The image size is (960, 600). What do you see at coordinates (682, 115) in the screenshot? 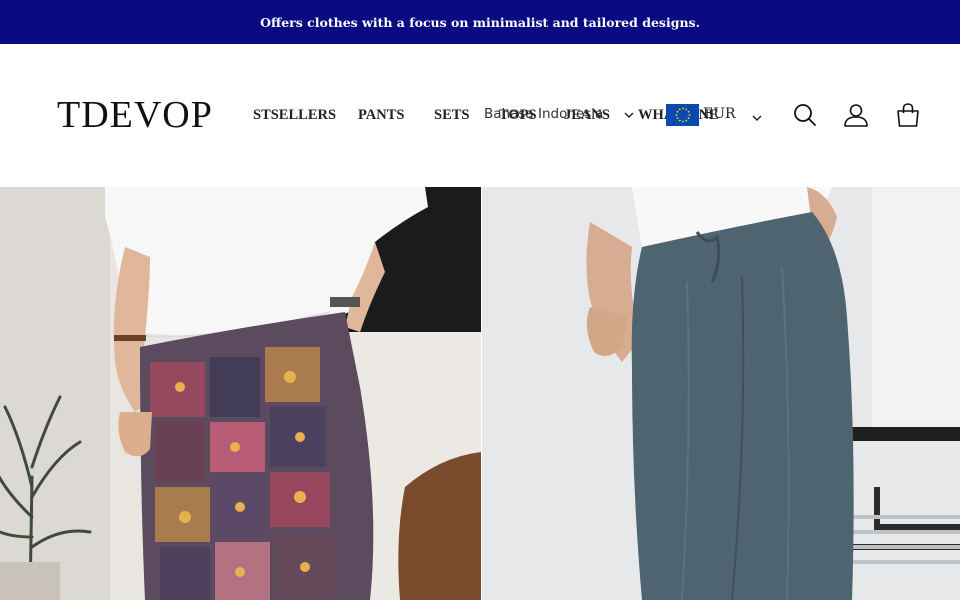
I see `eu-flag-icon` at bounding box center [682, 115].